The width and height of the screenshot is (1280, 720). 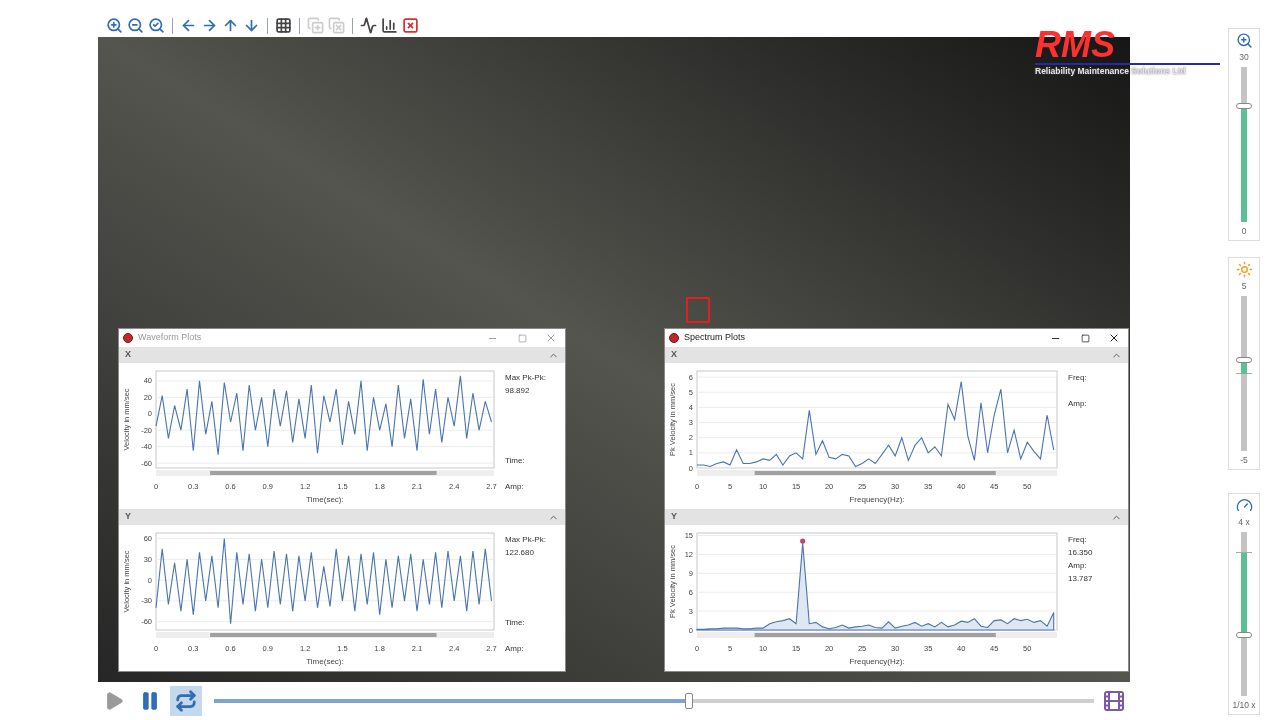 I want to click on maximize-icon, so click(x=1085, y=338).